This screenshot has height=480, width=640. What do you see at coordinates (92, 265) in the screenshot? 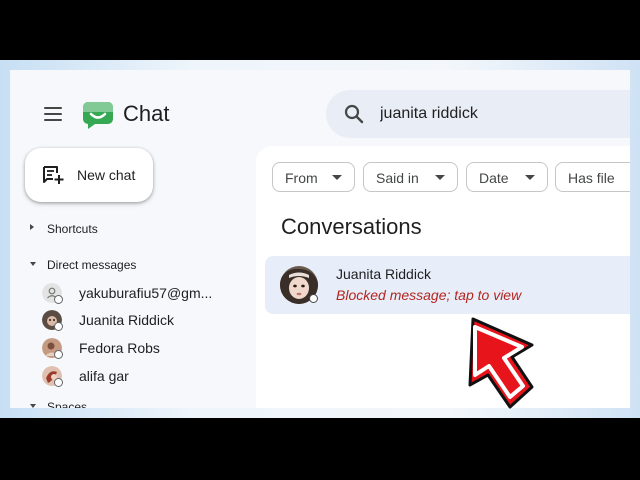
I see `direct-messages-label: Direct messages` at bounding box center [92, 265].